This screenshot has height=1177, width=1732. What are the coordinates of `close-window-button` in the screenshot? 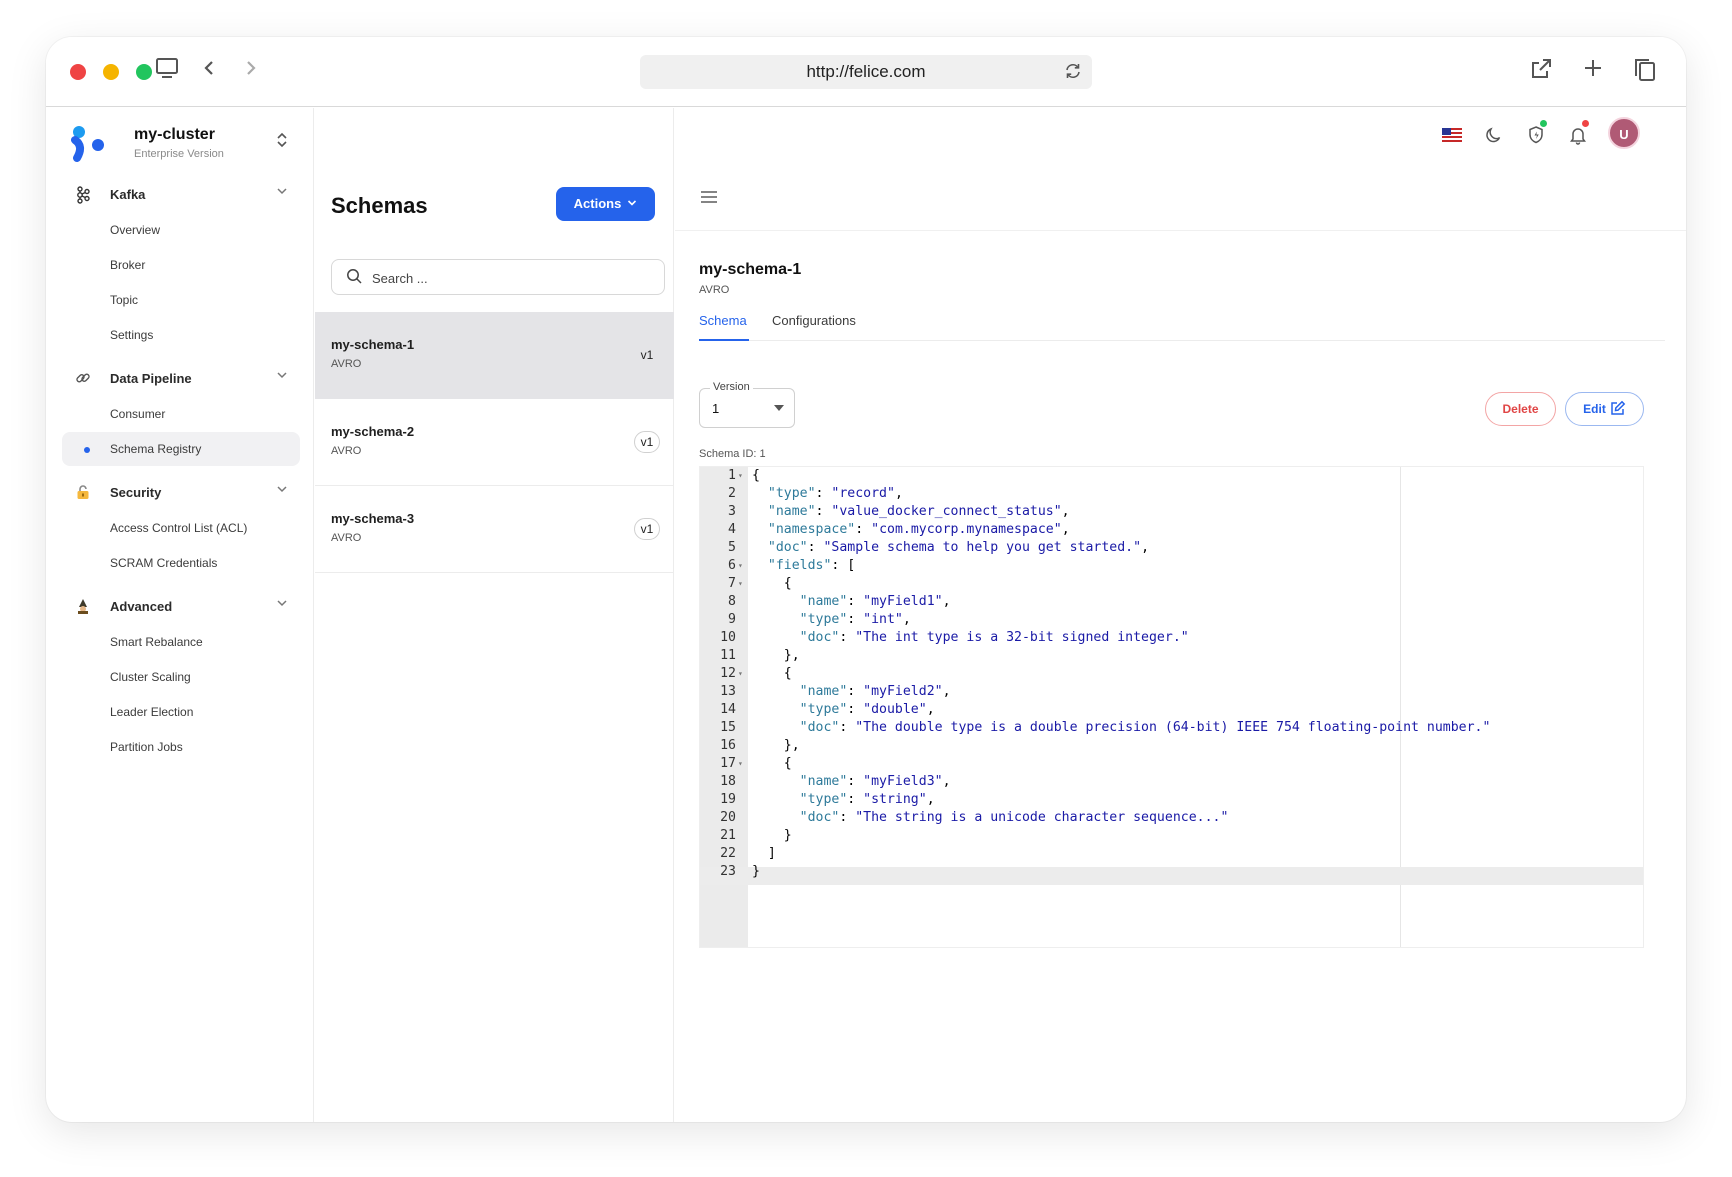 It's located at (78, 72).